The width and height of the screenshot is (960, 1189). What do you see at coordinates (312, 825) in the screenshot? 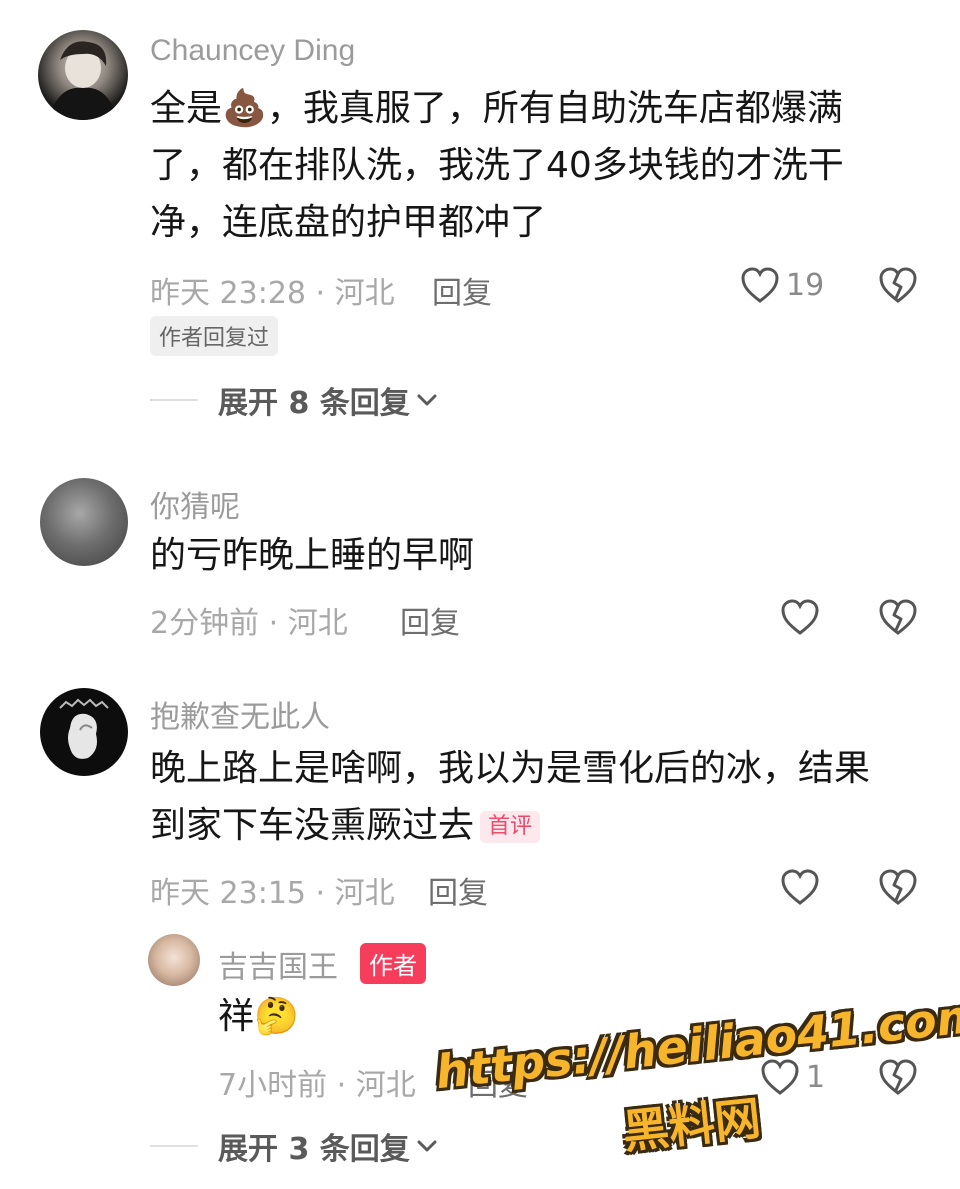
I see `comment-text-fragment: 到家下车没熏厥过去` at bounding box center [312, 825].